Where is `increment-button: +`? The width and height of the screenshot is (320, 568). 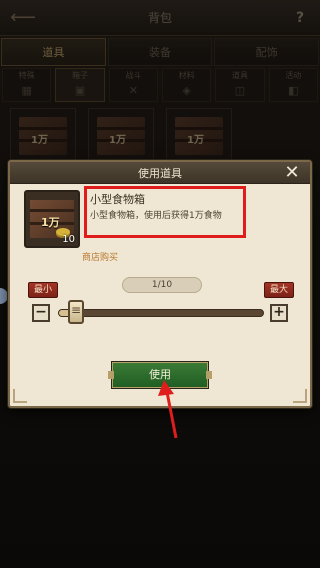
increment-button: + is located at coordinates (279, 313).